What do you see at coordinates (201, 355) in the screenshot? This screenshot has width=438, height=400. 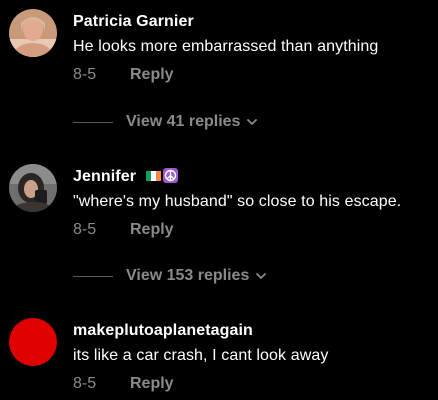 I see `comment-text: its like a car crash, I cant look away` at bounding box center [201, 355].